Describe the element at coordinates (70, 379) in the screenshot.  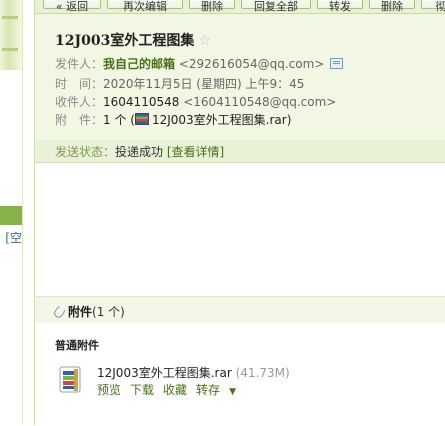
I see `rar-archive-icon` at that location.